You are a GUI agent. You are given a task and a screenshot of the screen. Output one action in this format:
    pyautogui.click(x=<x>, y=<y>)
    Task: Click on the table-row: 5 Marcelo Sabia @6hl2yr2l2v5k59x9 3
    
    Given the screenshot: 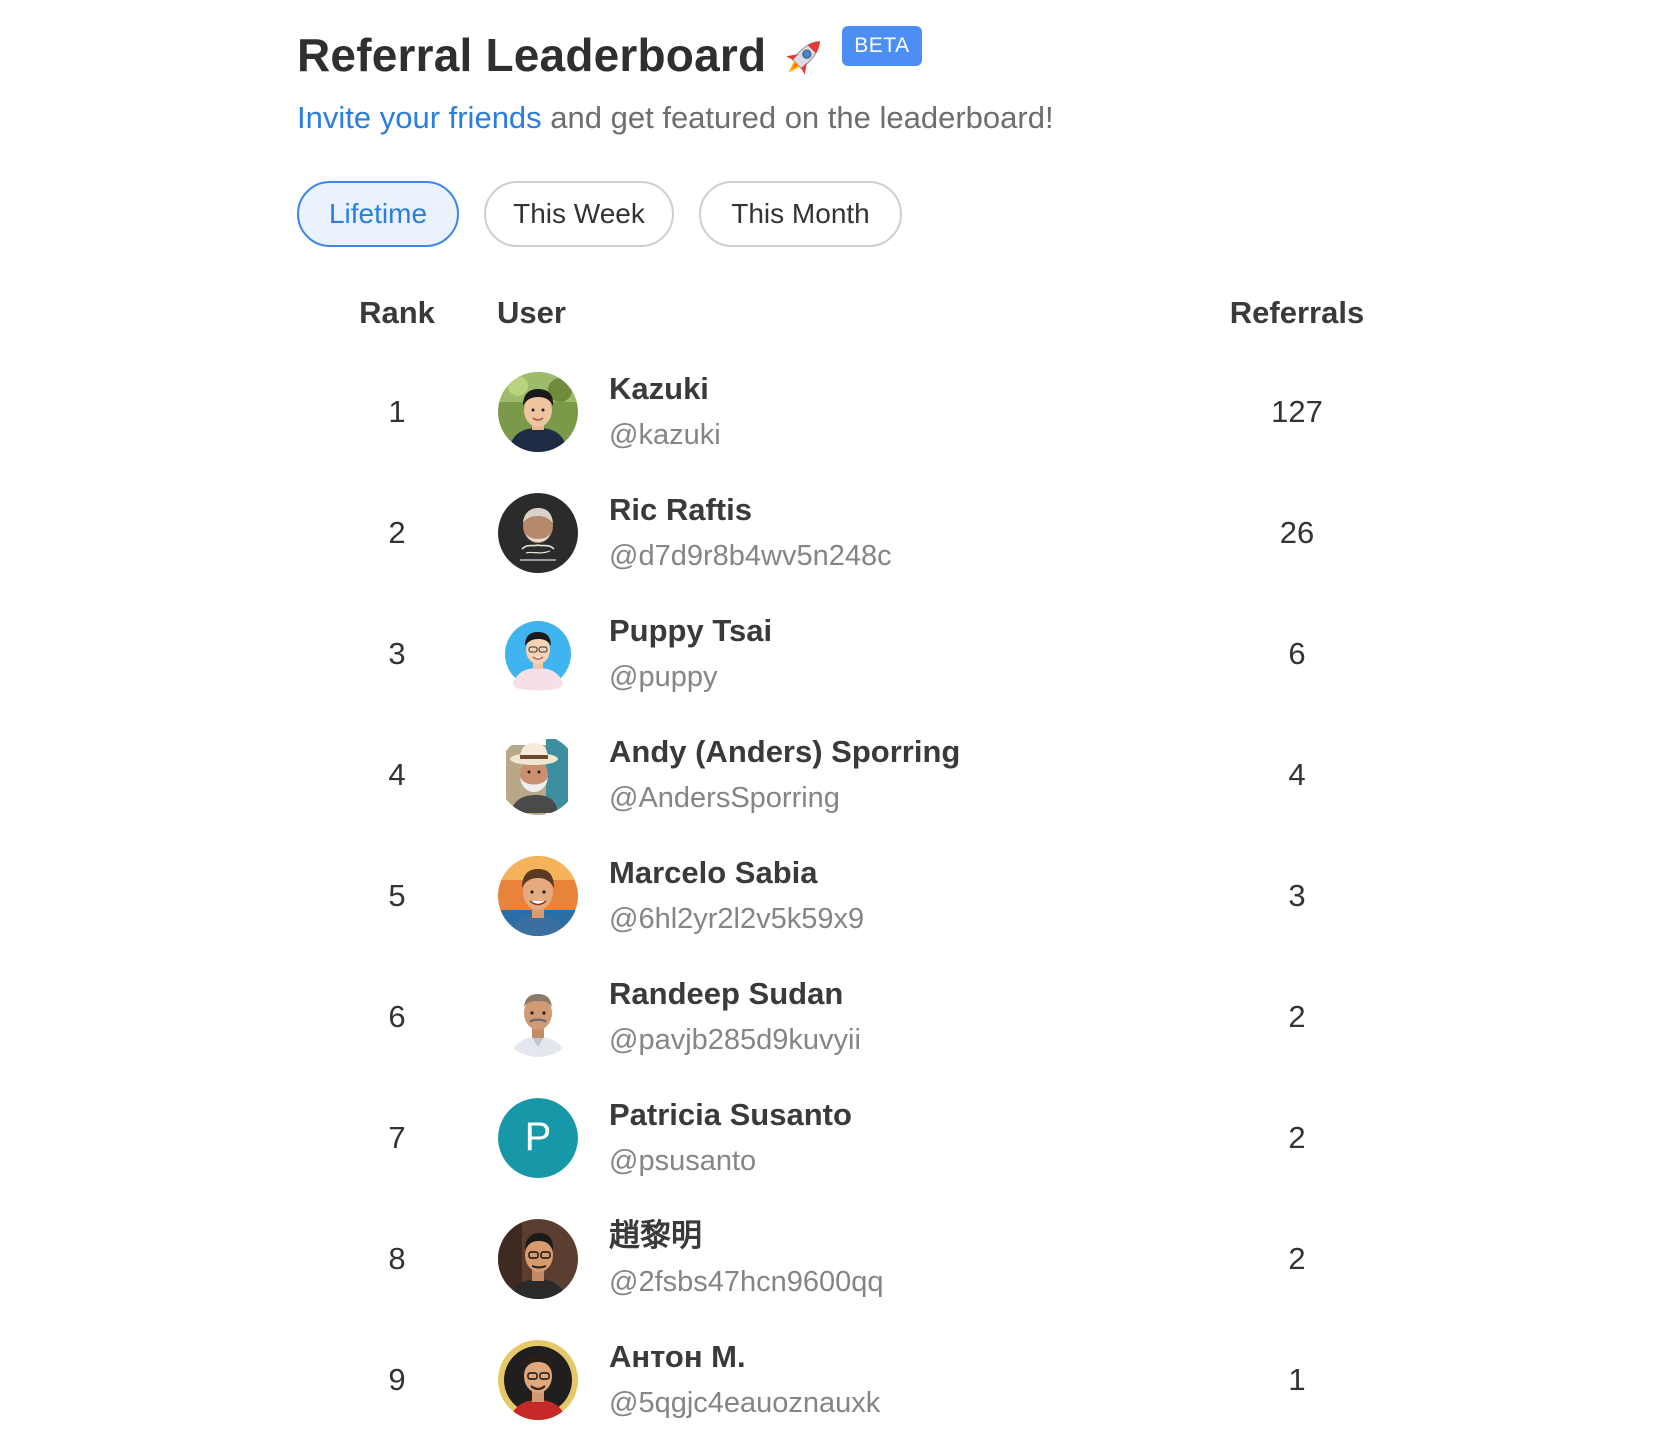 What is the action you would take?
    pyautogui.click(x=847, y=895)
    